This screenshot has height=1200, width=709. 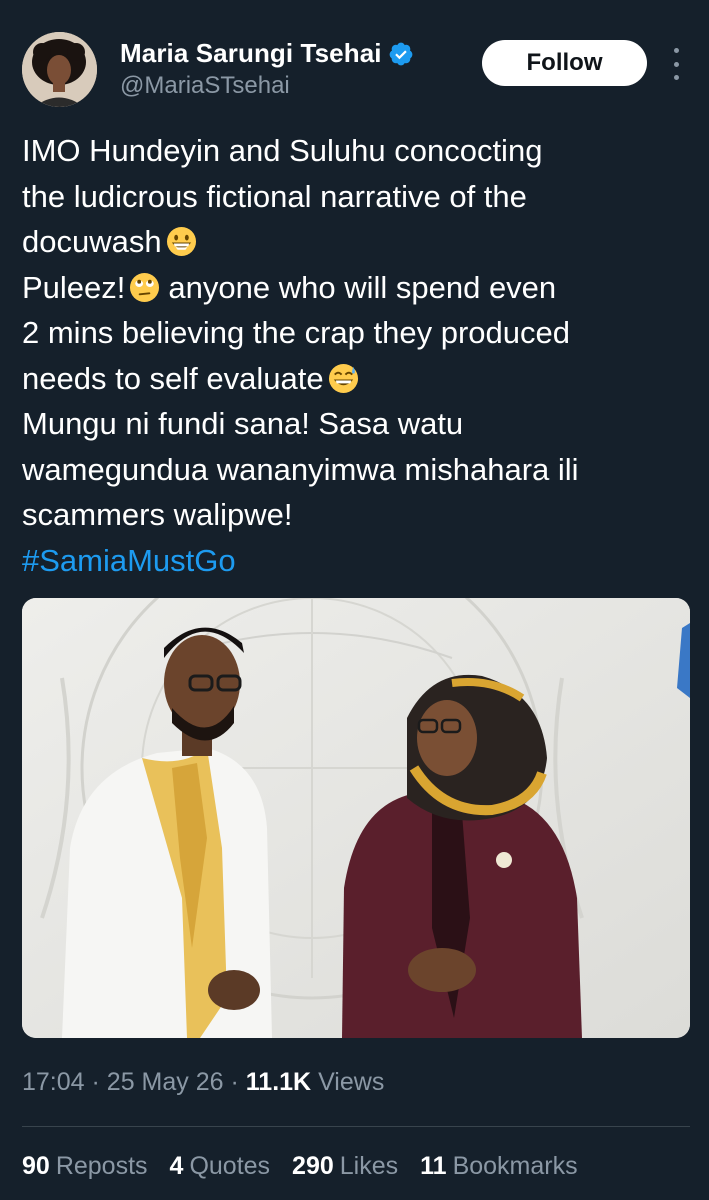 What do you see at coordinates (165, 1082) in the screenshot?
I see `tweet-date: 25 May 26` at bounding box center [165, 1082].